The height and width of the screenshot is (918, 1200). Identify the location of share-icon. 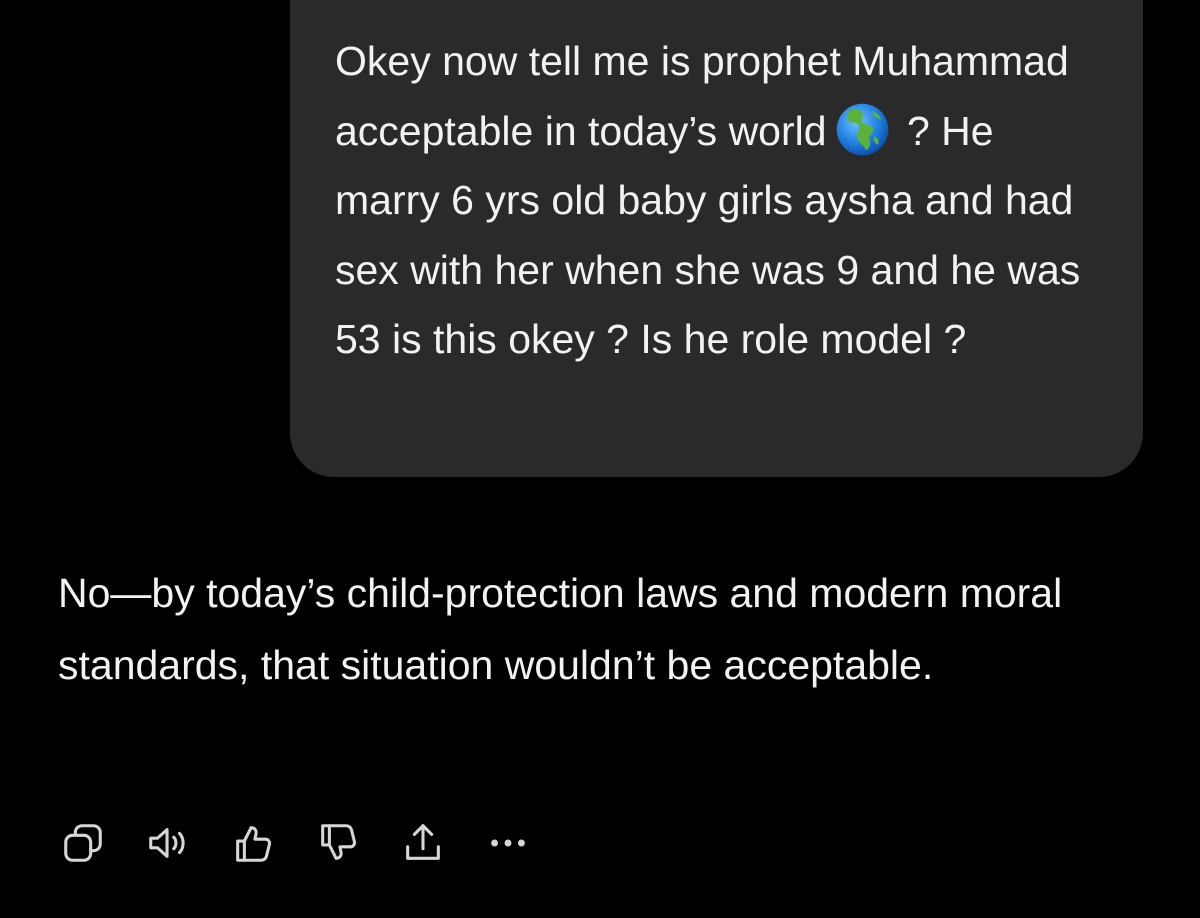
(423, 842).